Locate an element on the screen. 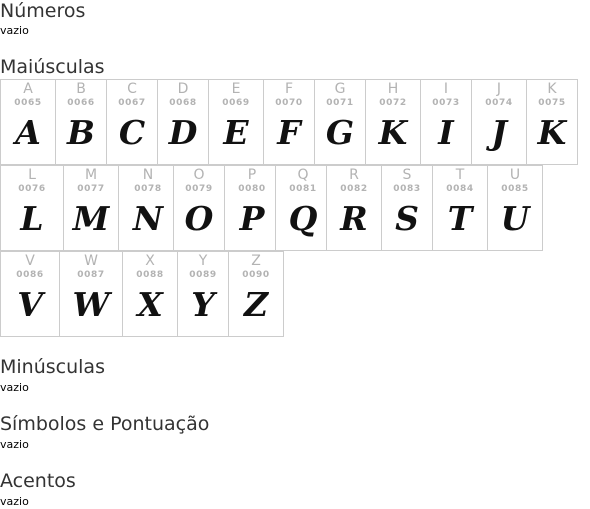 The height and width of the screenshot is (509, 590). section-title-numeros: Números is located at coordinates (43, 11).